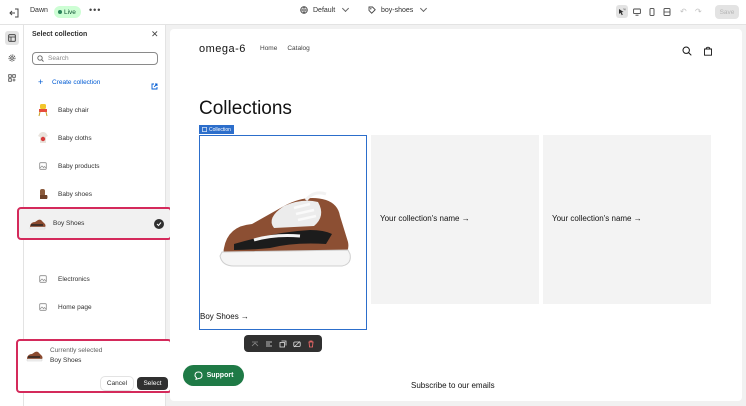 This screenshot has height=406, width=746. What do you see at coordinates (66, 360) in the screenshot?
I see `currently-selected-name: Boy Shoes` at bounding box center [66, 360].